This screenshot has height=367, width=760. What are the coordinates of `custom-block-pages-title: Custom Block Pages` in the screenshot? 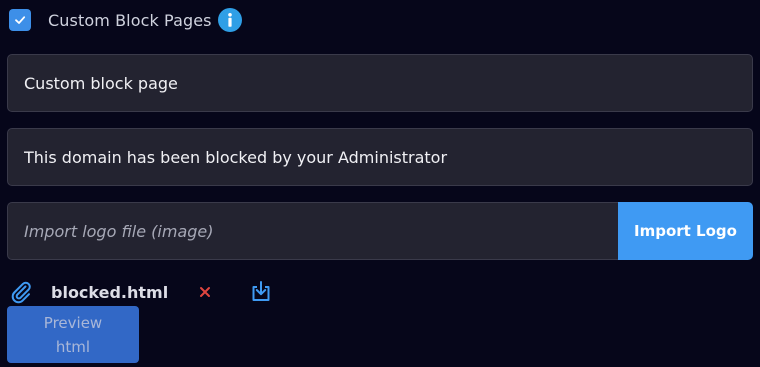 It's located at (130, 20).